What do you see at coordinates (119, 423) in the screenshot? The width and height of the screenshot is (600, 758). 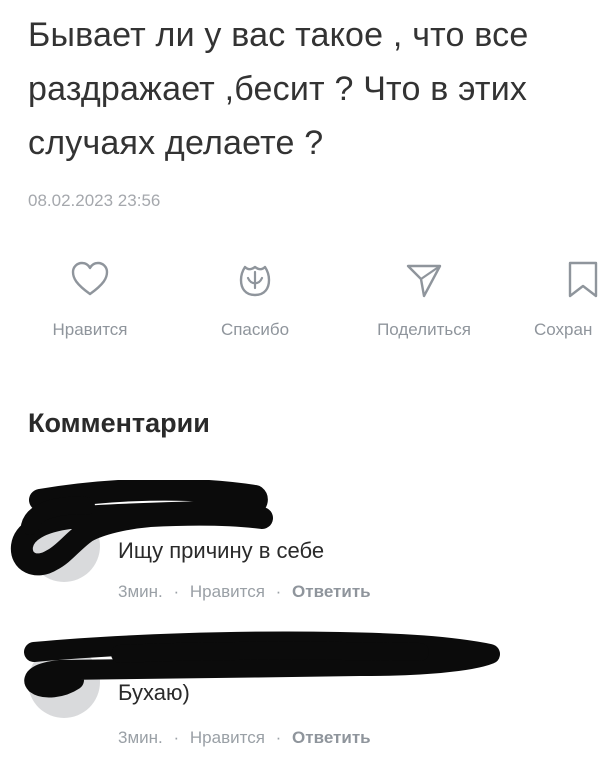 I see `comments-heading: Комментарии` at bounding box center [119, 423].